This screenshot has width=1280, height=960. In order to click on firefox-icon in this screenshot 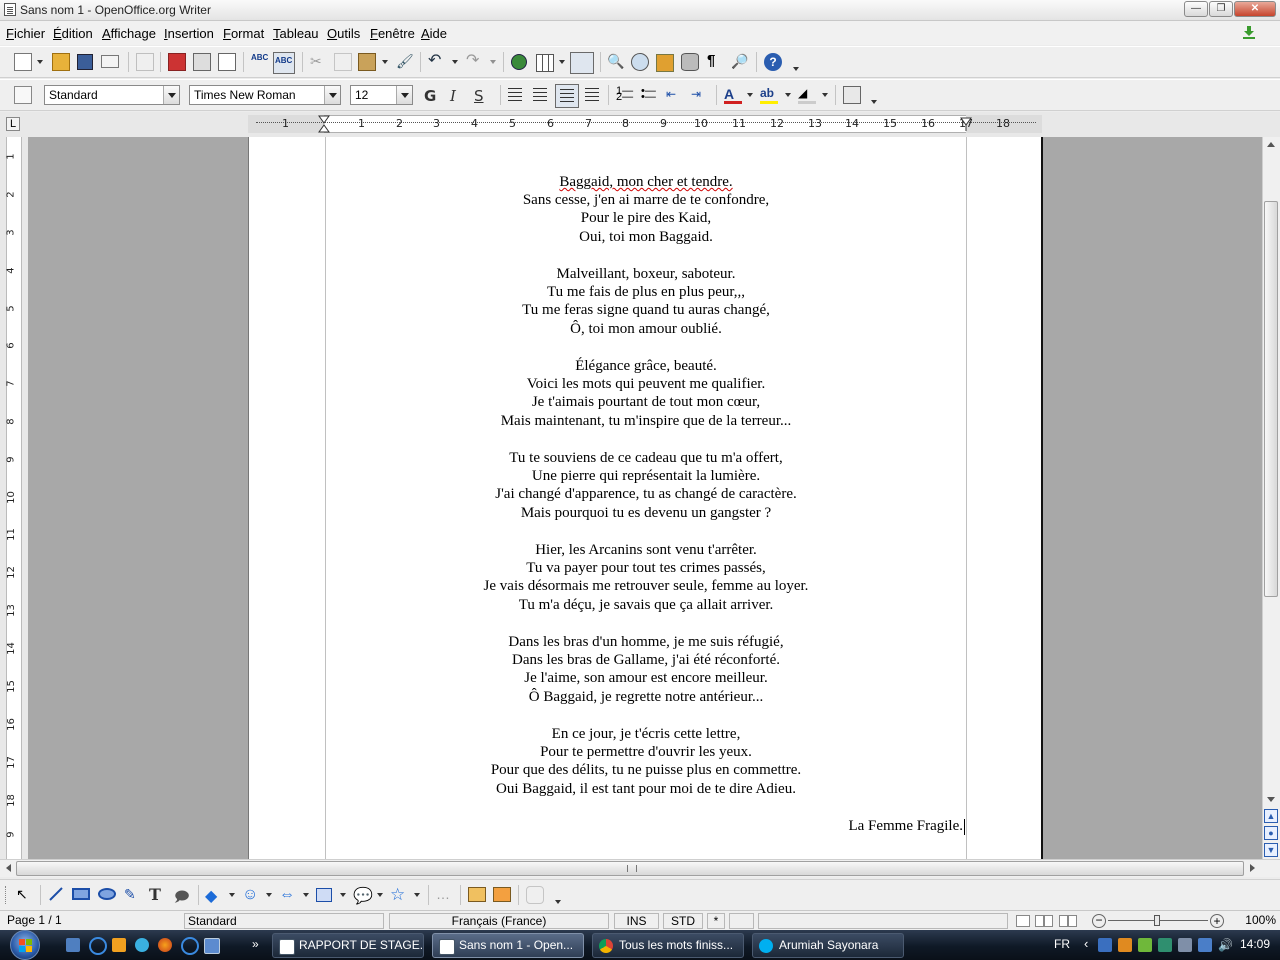, I will do `click(165, 945)`.